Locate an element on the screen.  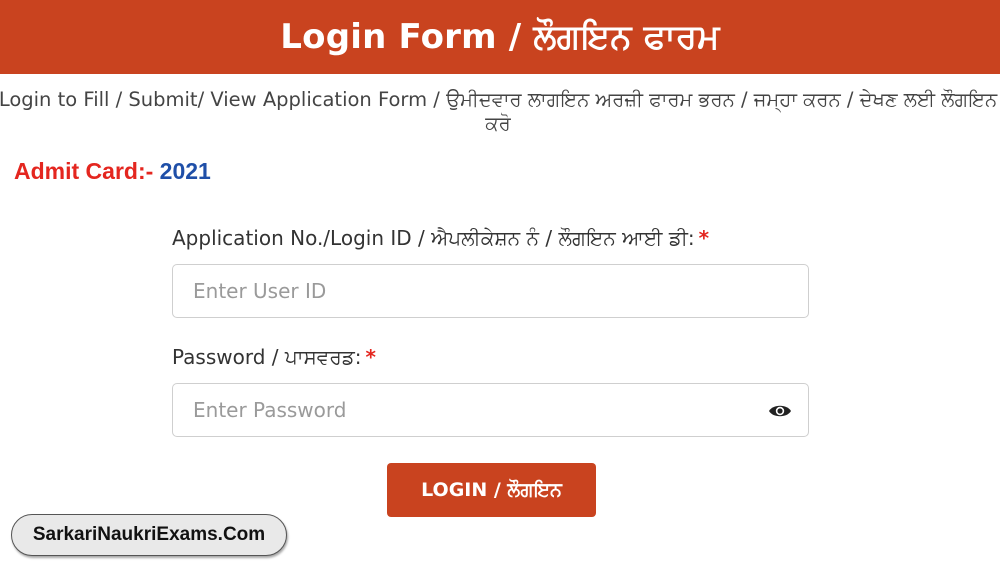
user-id-placeholder: Enter User ID is located at coordinates (260, 291).